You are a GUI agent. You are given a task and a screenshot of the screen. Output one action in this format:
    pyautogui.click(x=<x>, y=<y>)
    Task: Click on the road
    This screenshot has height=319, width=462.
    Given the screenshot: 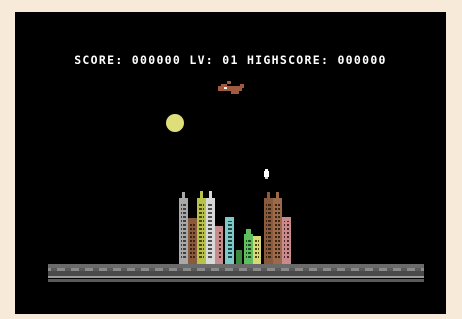 What is the action you would take?
    pyautogui.click(x=236, y=273)
    